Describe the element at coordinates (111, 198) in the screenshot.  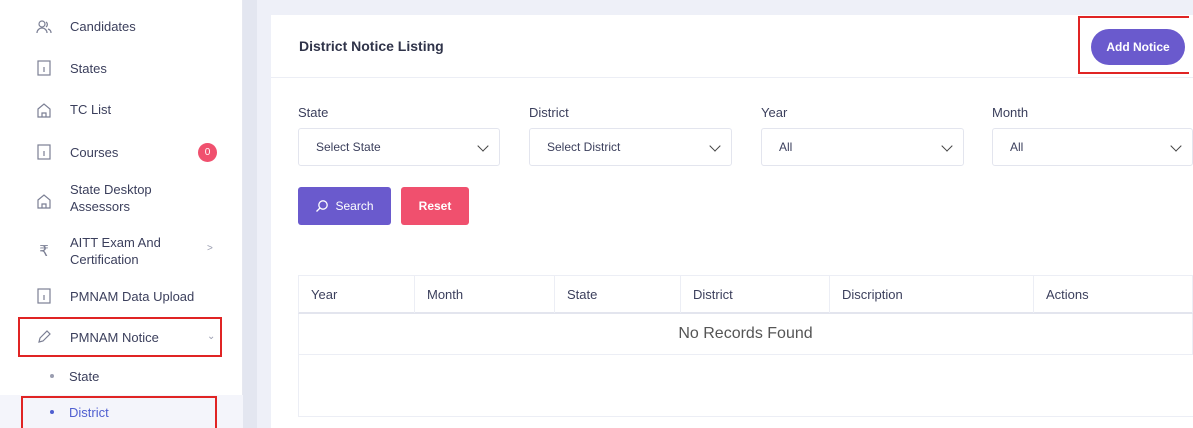
I see `sidebar-item-label: State Desktop Assessors` at that location.